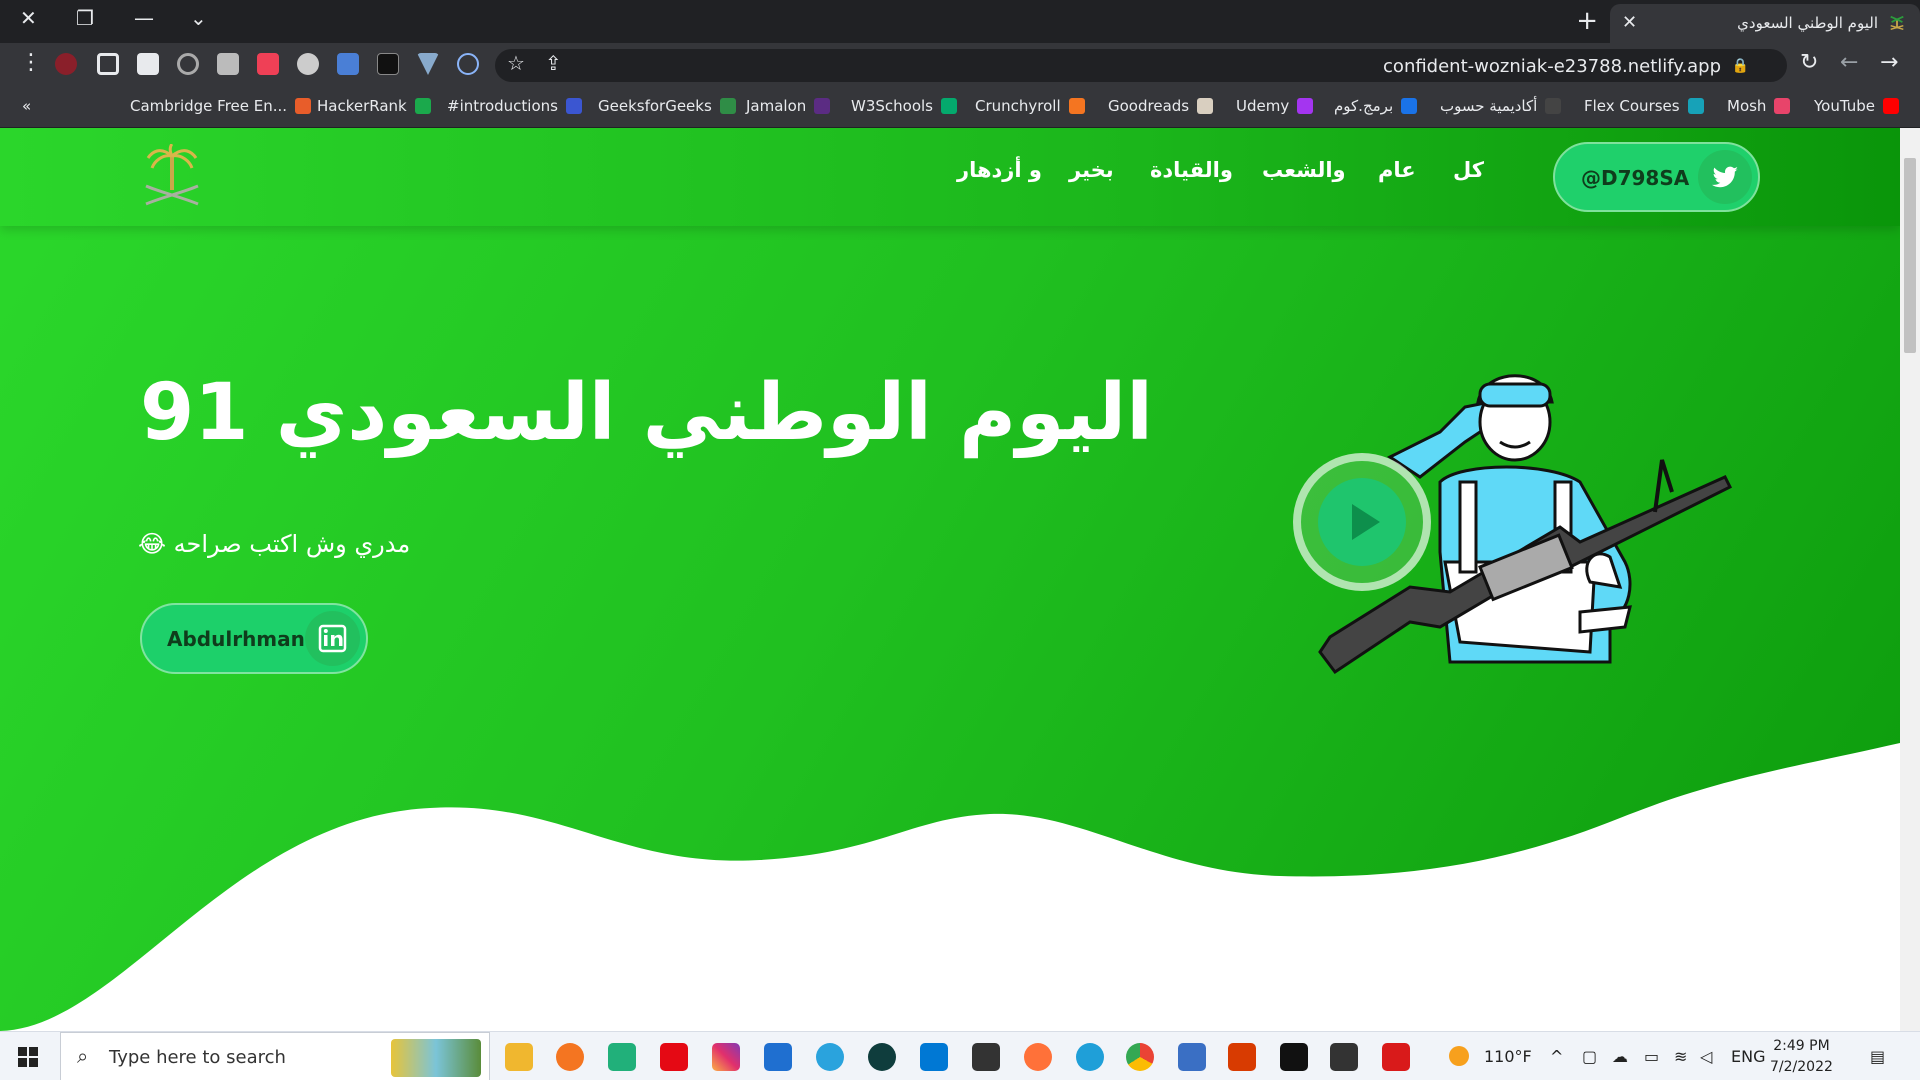  Describe the element at coordinates (1632, 106) in the screenshot. I see `bookmark-label: Flex Courses` at that location.